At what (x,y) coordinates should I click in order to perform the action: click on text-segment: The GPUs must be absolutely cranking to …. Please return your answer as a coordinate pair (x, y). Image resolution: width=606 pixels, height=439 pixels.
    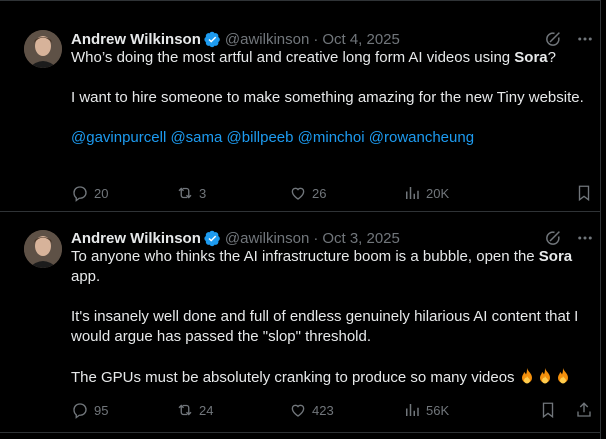
    Looking at the image, I should click on (293, 377).